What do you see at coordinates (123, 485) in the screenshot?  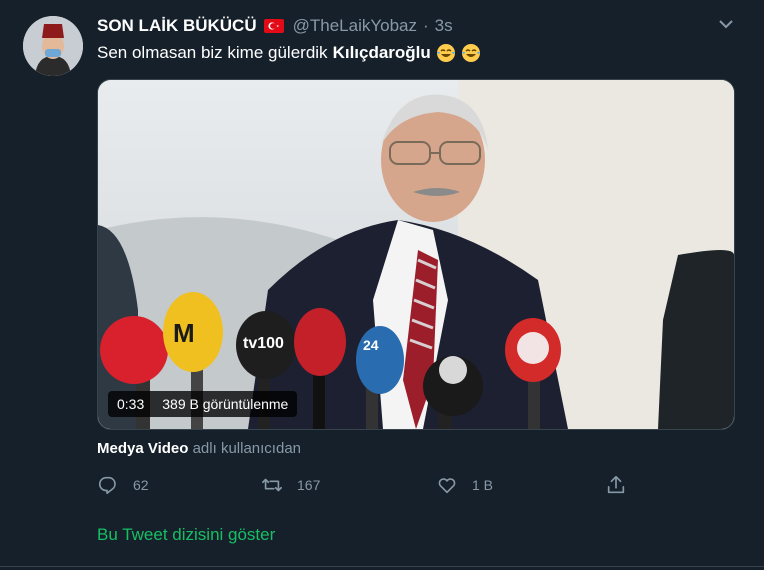 I see `reply-button: 62` at bounding box center [123, 485].